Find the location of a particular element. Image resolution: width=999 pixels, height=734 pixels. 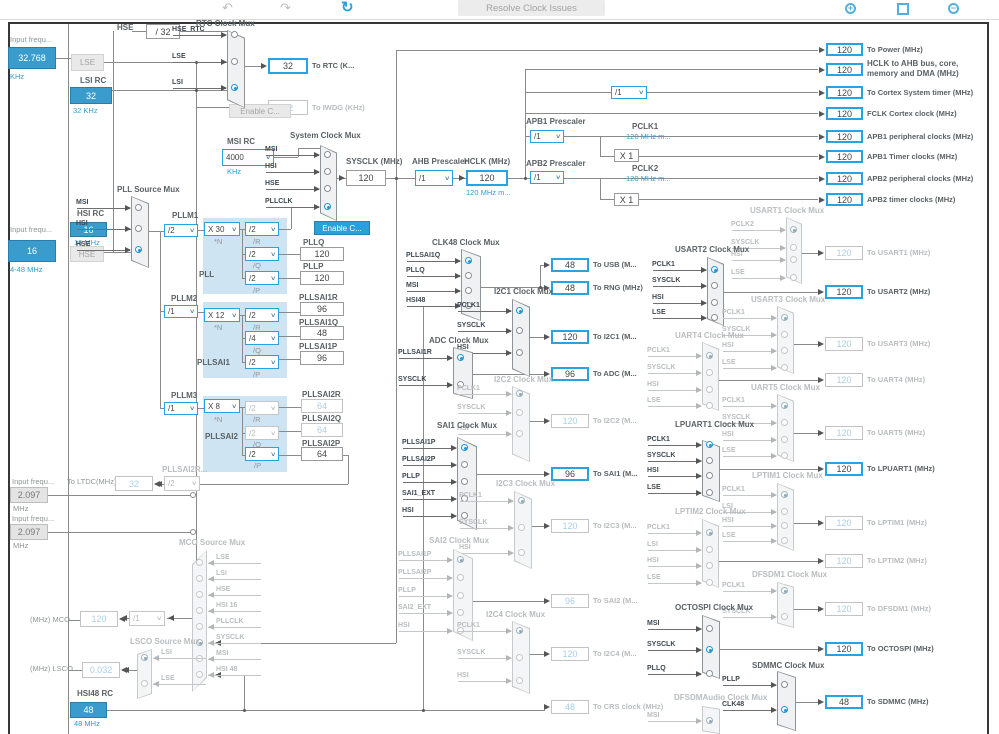

sai1-out: 96 is located at coordinates (570, 474).